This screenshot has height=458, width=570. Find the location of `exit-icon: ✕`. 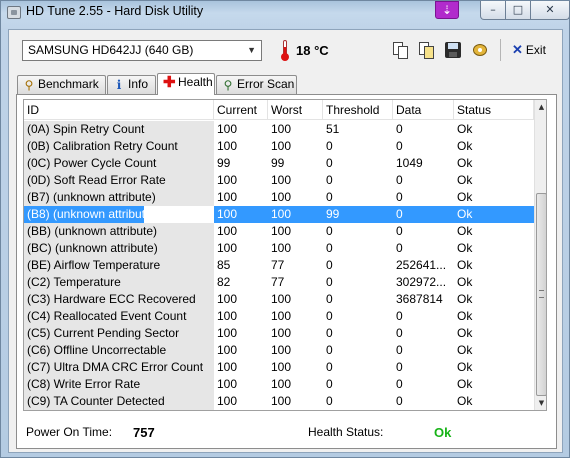

exit-icon: ✕ is located at coordinates (517, 49).